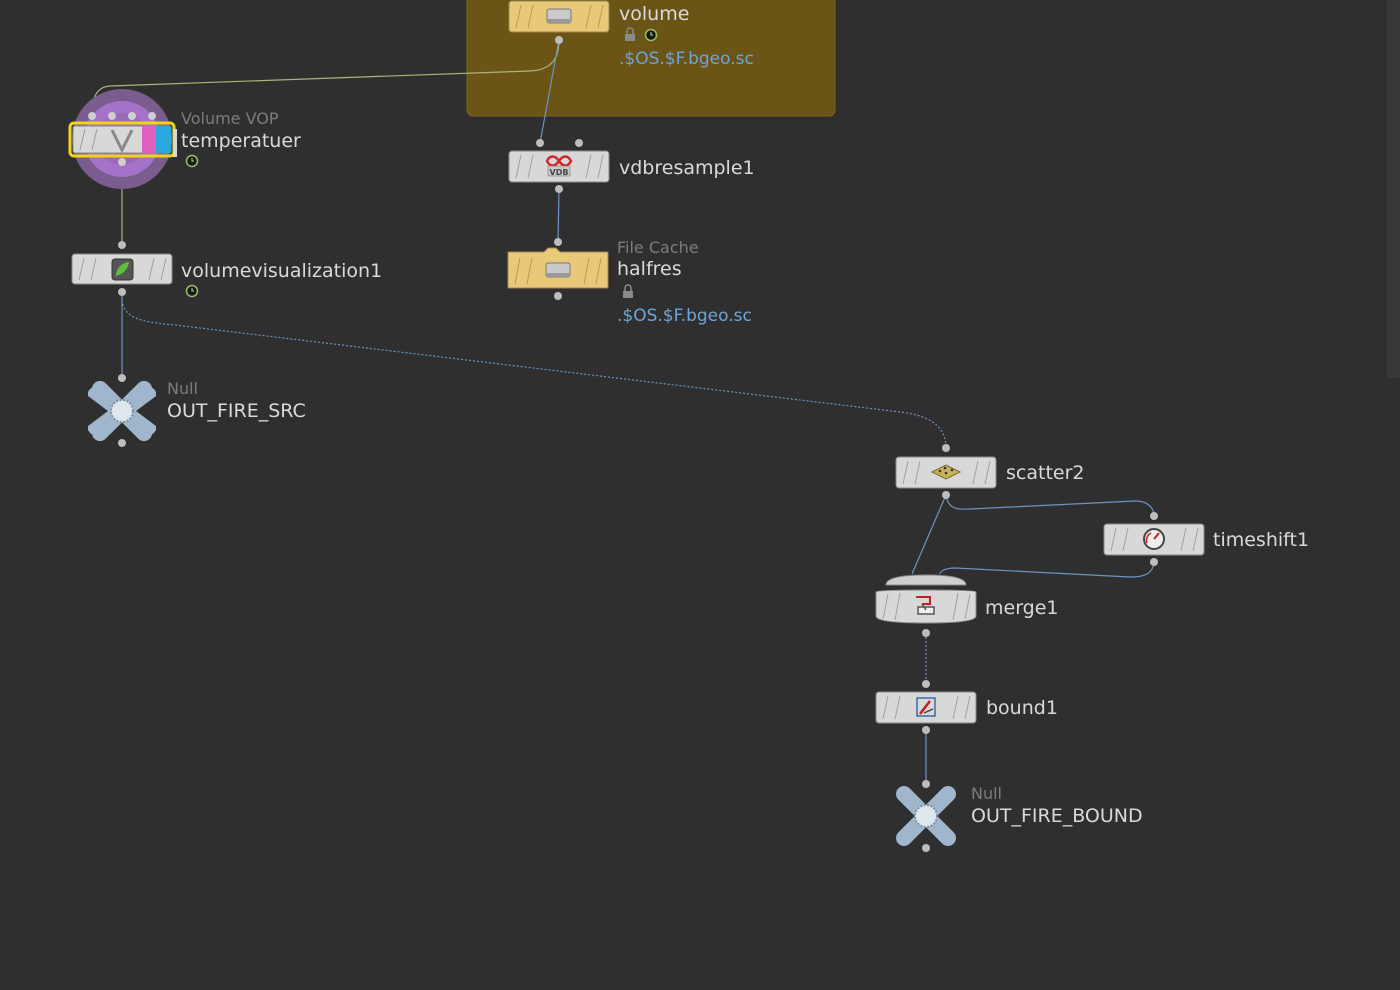  I want to click on node-name: scatter2, so click(1045, 473).